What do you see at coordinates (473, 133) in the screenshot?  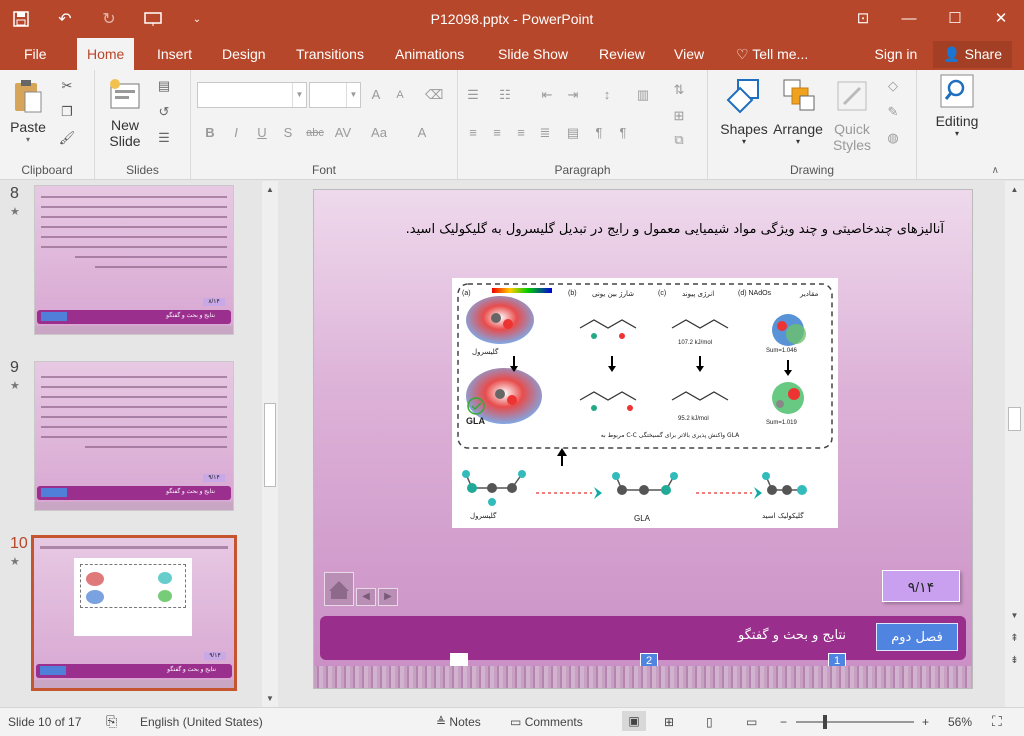 I see `align-left-icon: ≡` at bounding box center [473, 133].